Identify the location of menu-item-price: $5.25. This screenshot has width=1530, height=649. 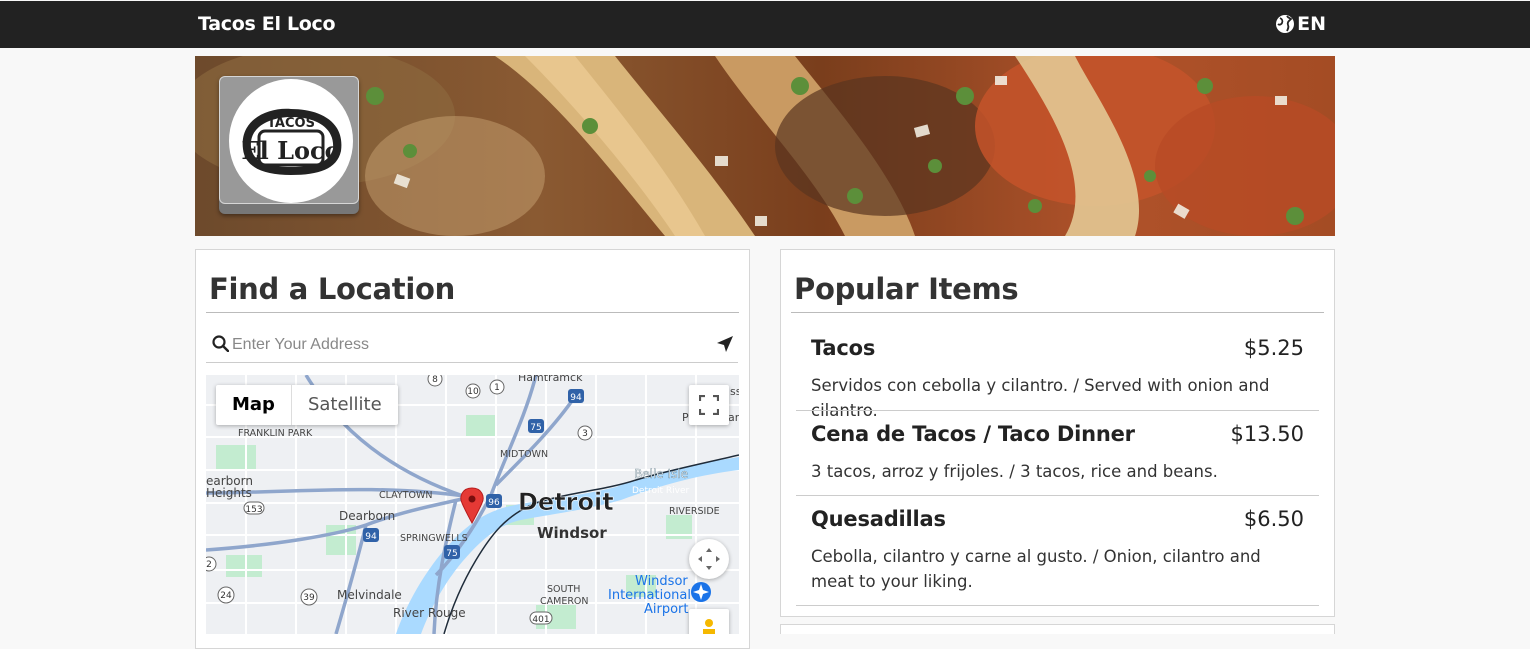
(1273, 348).